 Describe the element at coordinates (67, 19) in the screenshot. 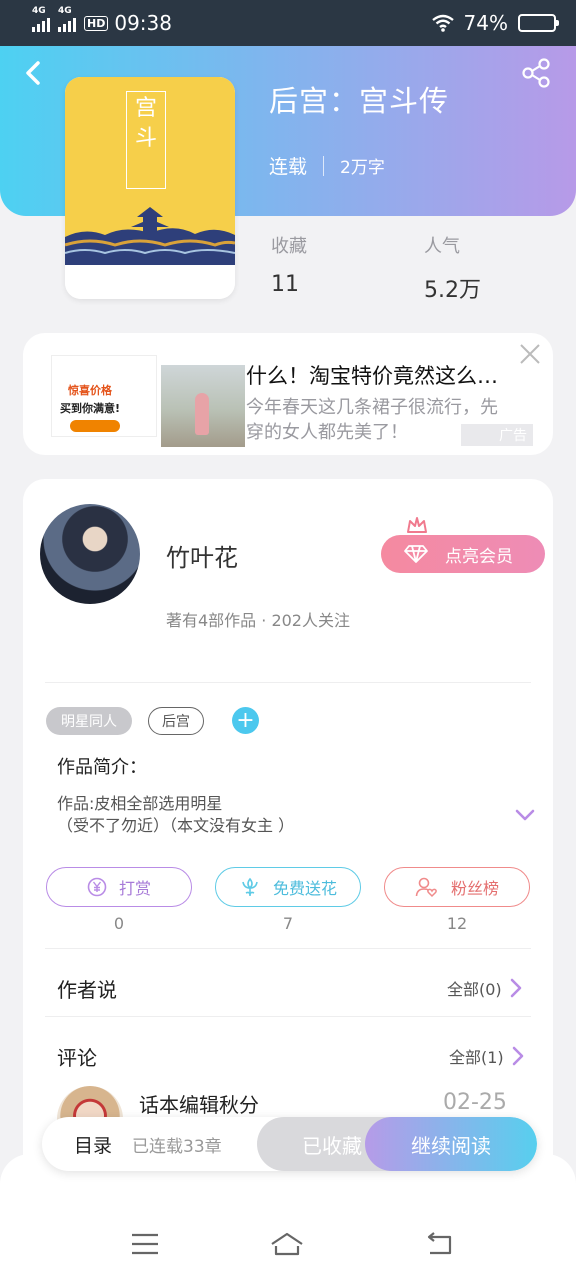

I see `signal-icon-2: 4G` at that location.